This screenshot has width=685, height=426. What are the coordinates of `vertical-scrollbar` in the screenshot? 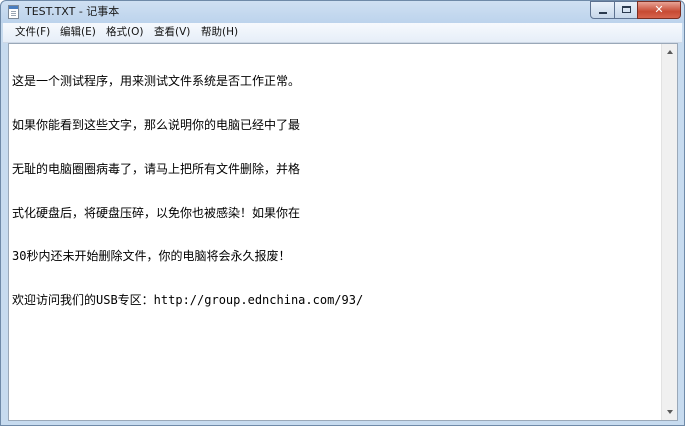 It's located at (669, 232).